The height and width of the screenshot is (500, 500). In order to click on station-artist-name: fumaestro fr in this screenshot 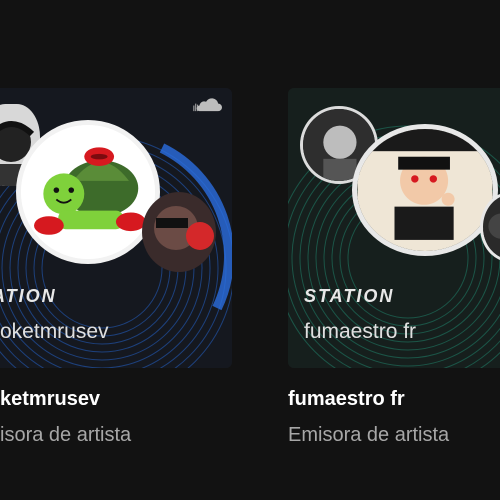, I will do `click(360, 331)`.